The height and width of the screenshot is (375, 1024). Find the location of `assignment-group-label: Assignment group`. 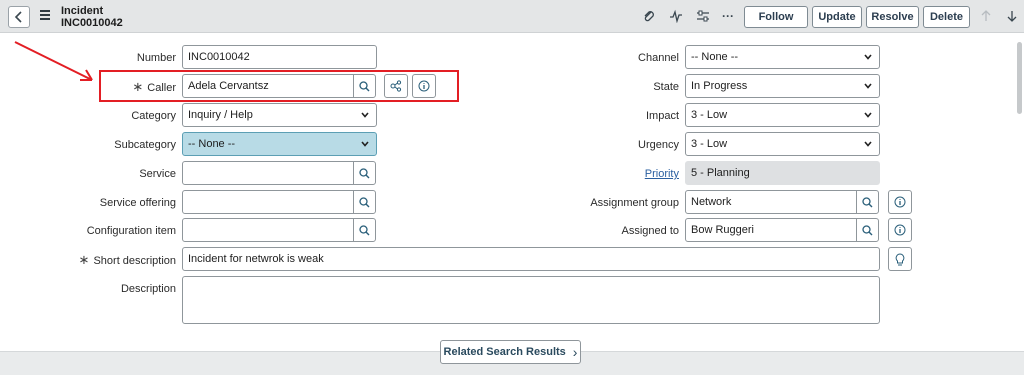

assignment-group-label: Assignment group is located at coordinates (634, 203).